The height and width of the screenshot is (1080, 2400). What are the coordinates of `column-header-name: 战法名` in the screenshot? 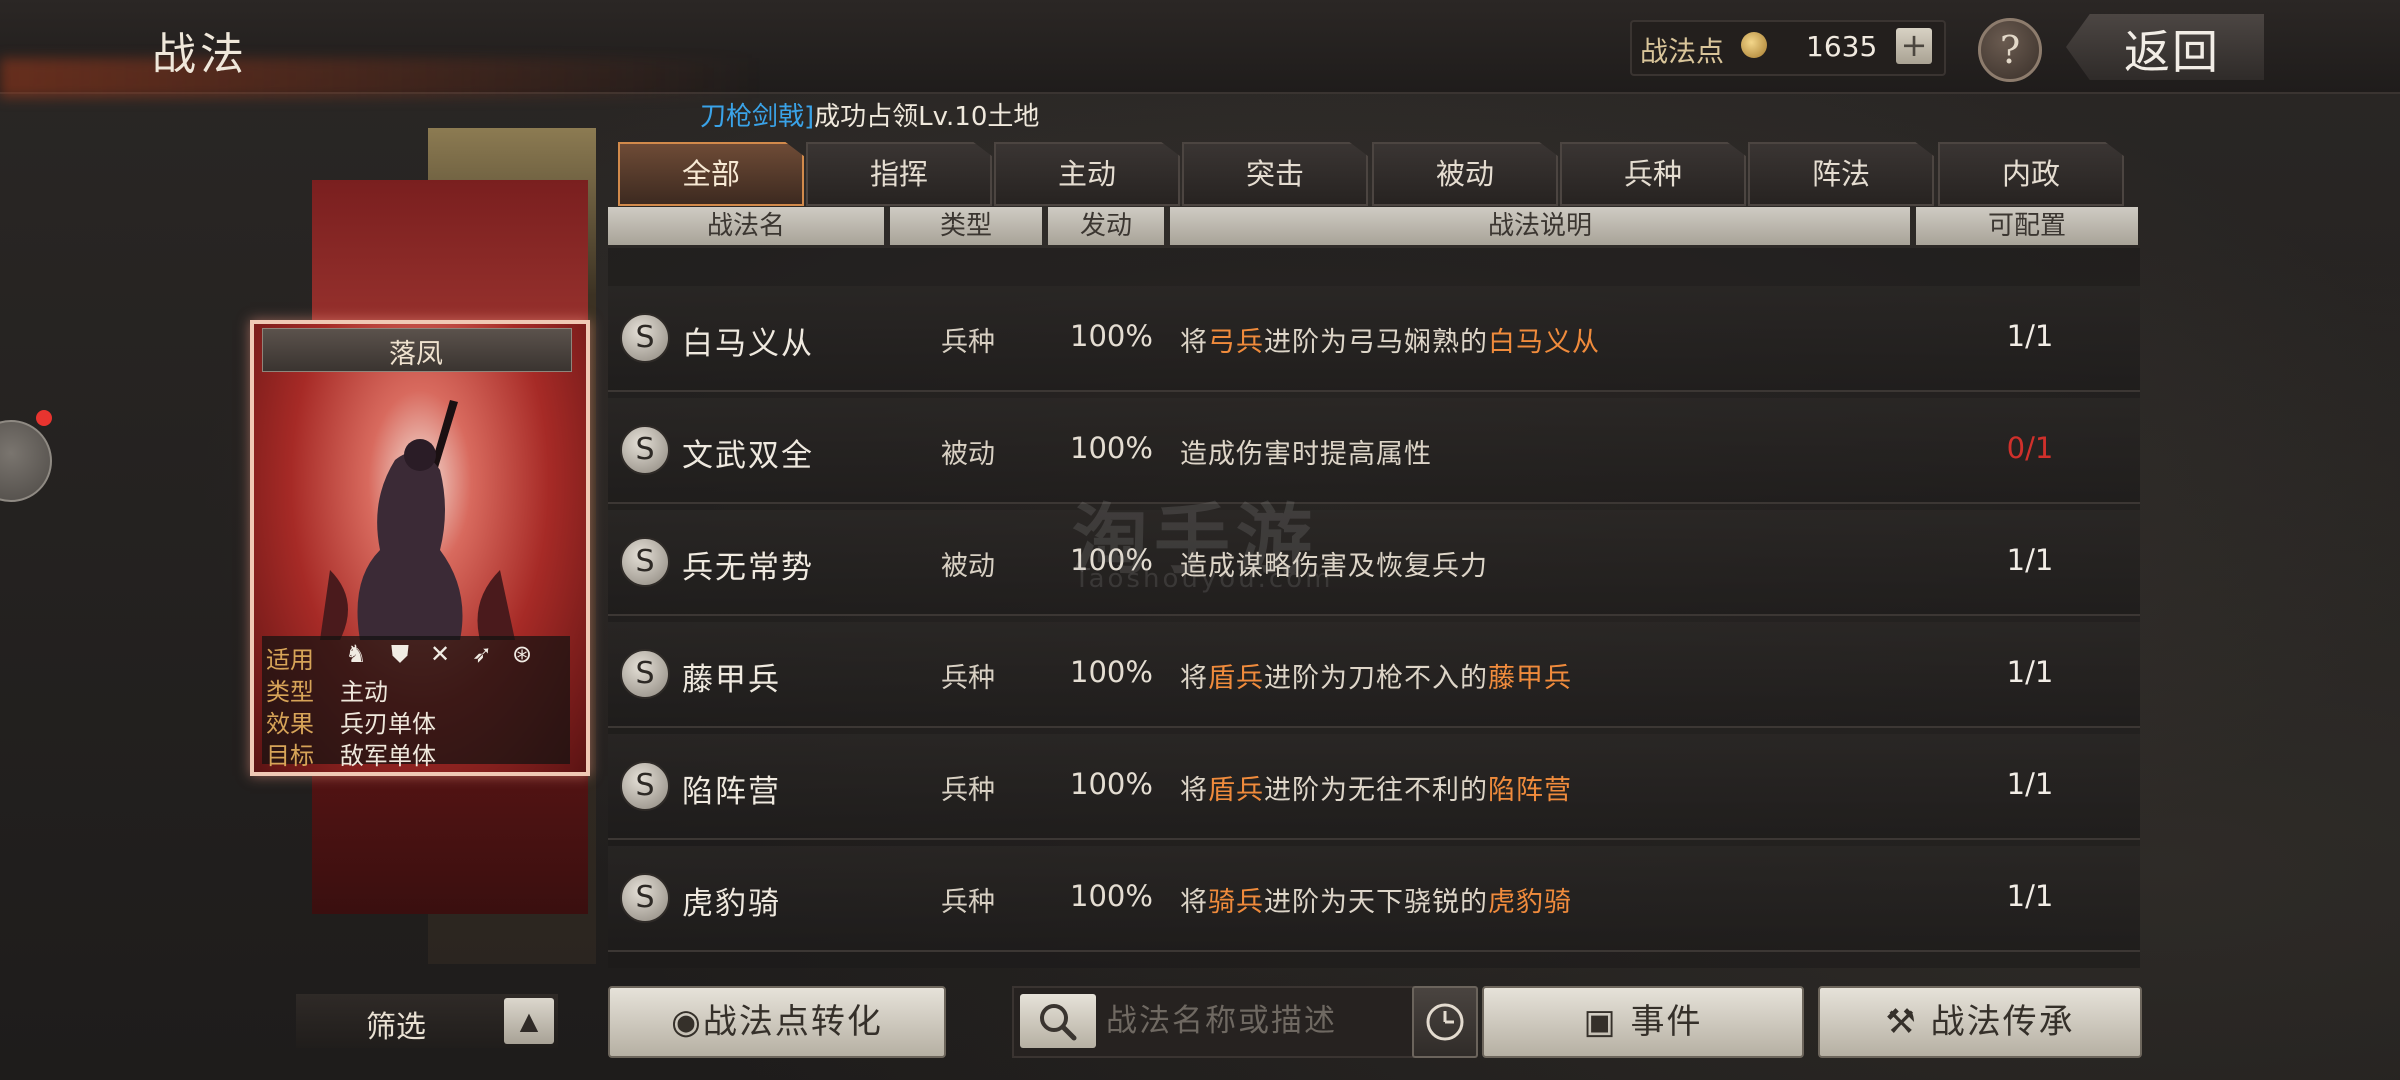 It's located at (746, 226).